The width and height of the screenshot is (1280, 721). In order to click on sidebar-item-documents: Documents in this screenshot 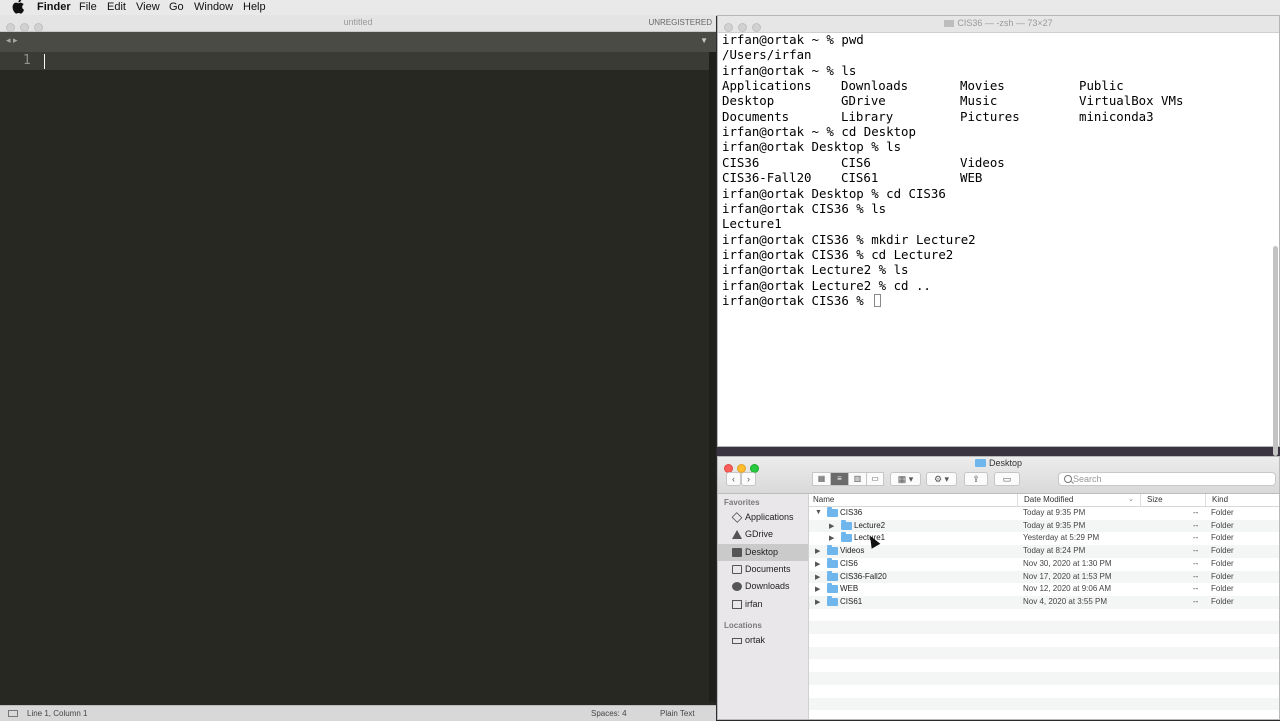, I will do `click(763, 569)`.